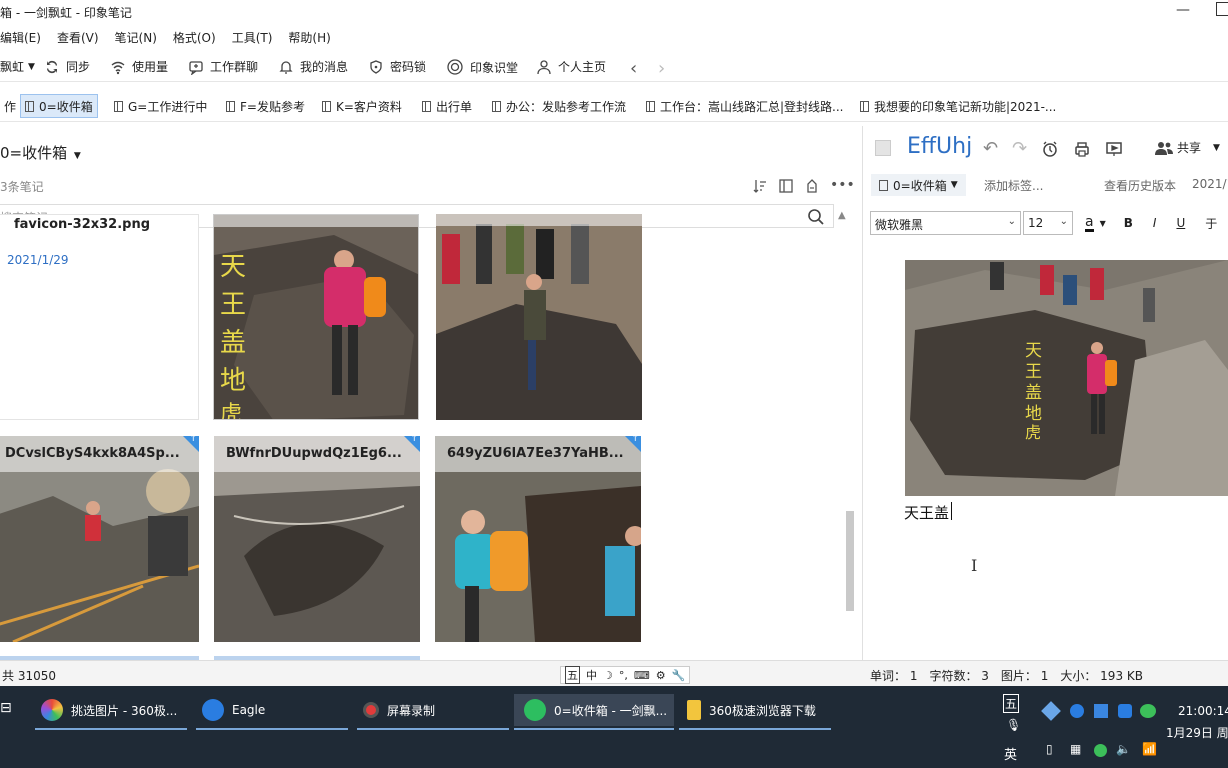 This screenshot has width=1228, height=768. I want to click on account-name: 飘虹, so click(12, 67).